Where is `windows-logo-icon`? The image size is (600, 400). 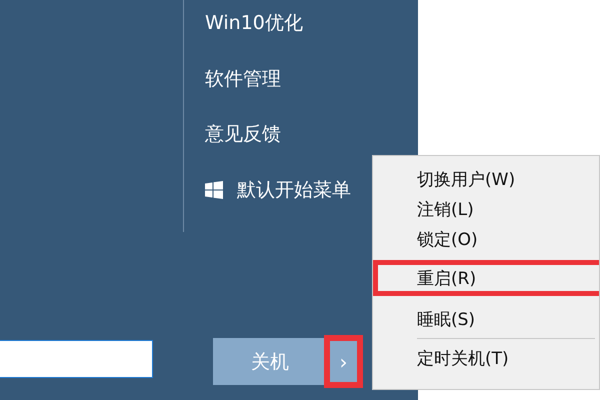
windows-logo-icon is located at coordinates (214, 189).